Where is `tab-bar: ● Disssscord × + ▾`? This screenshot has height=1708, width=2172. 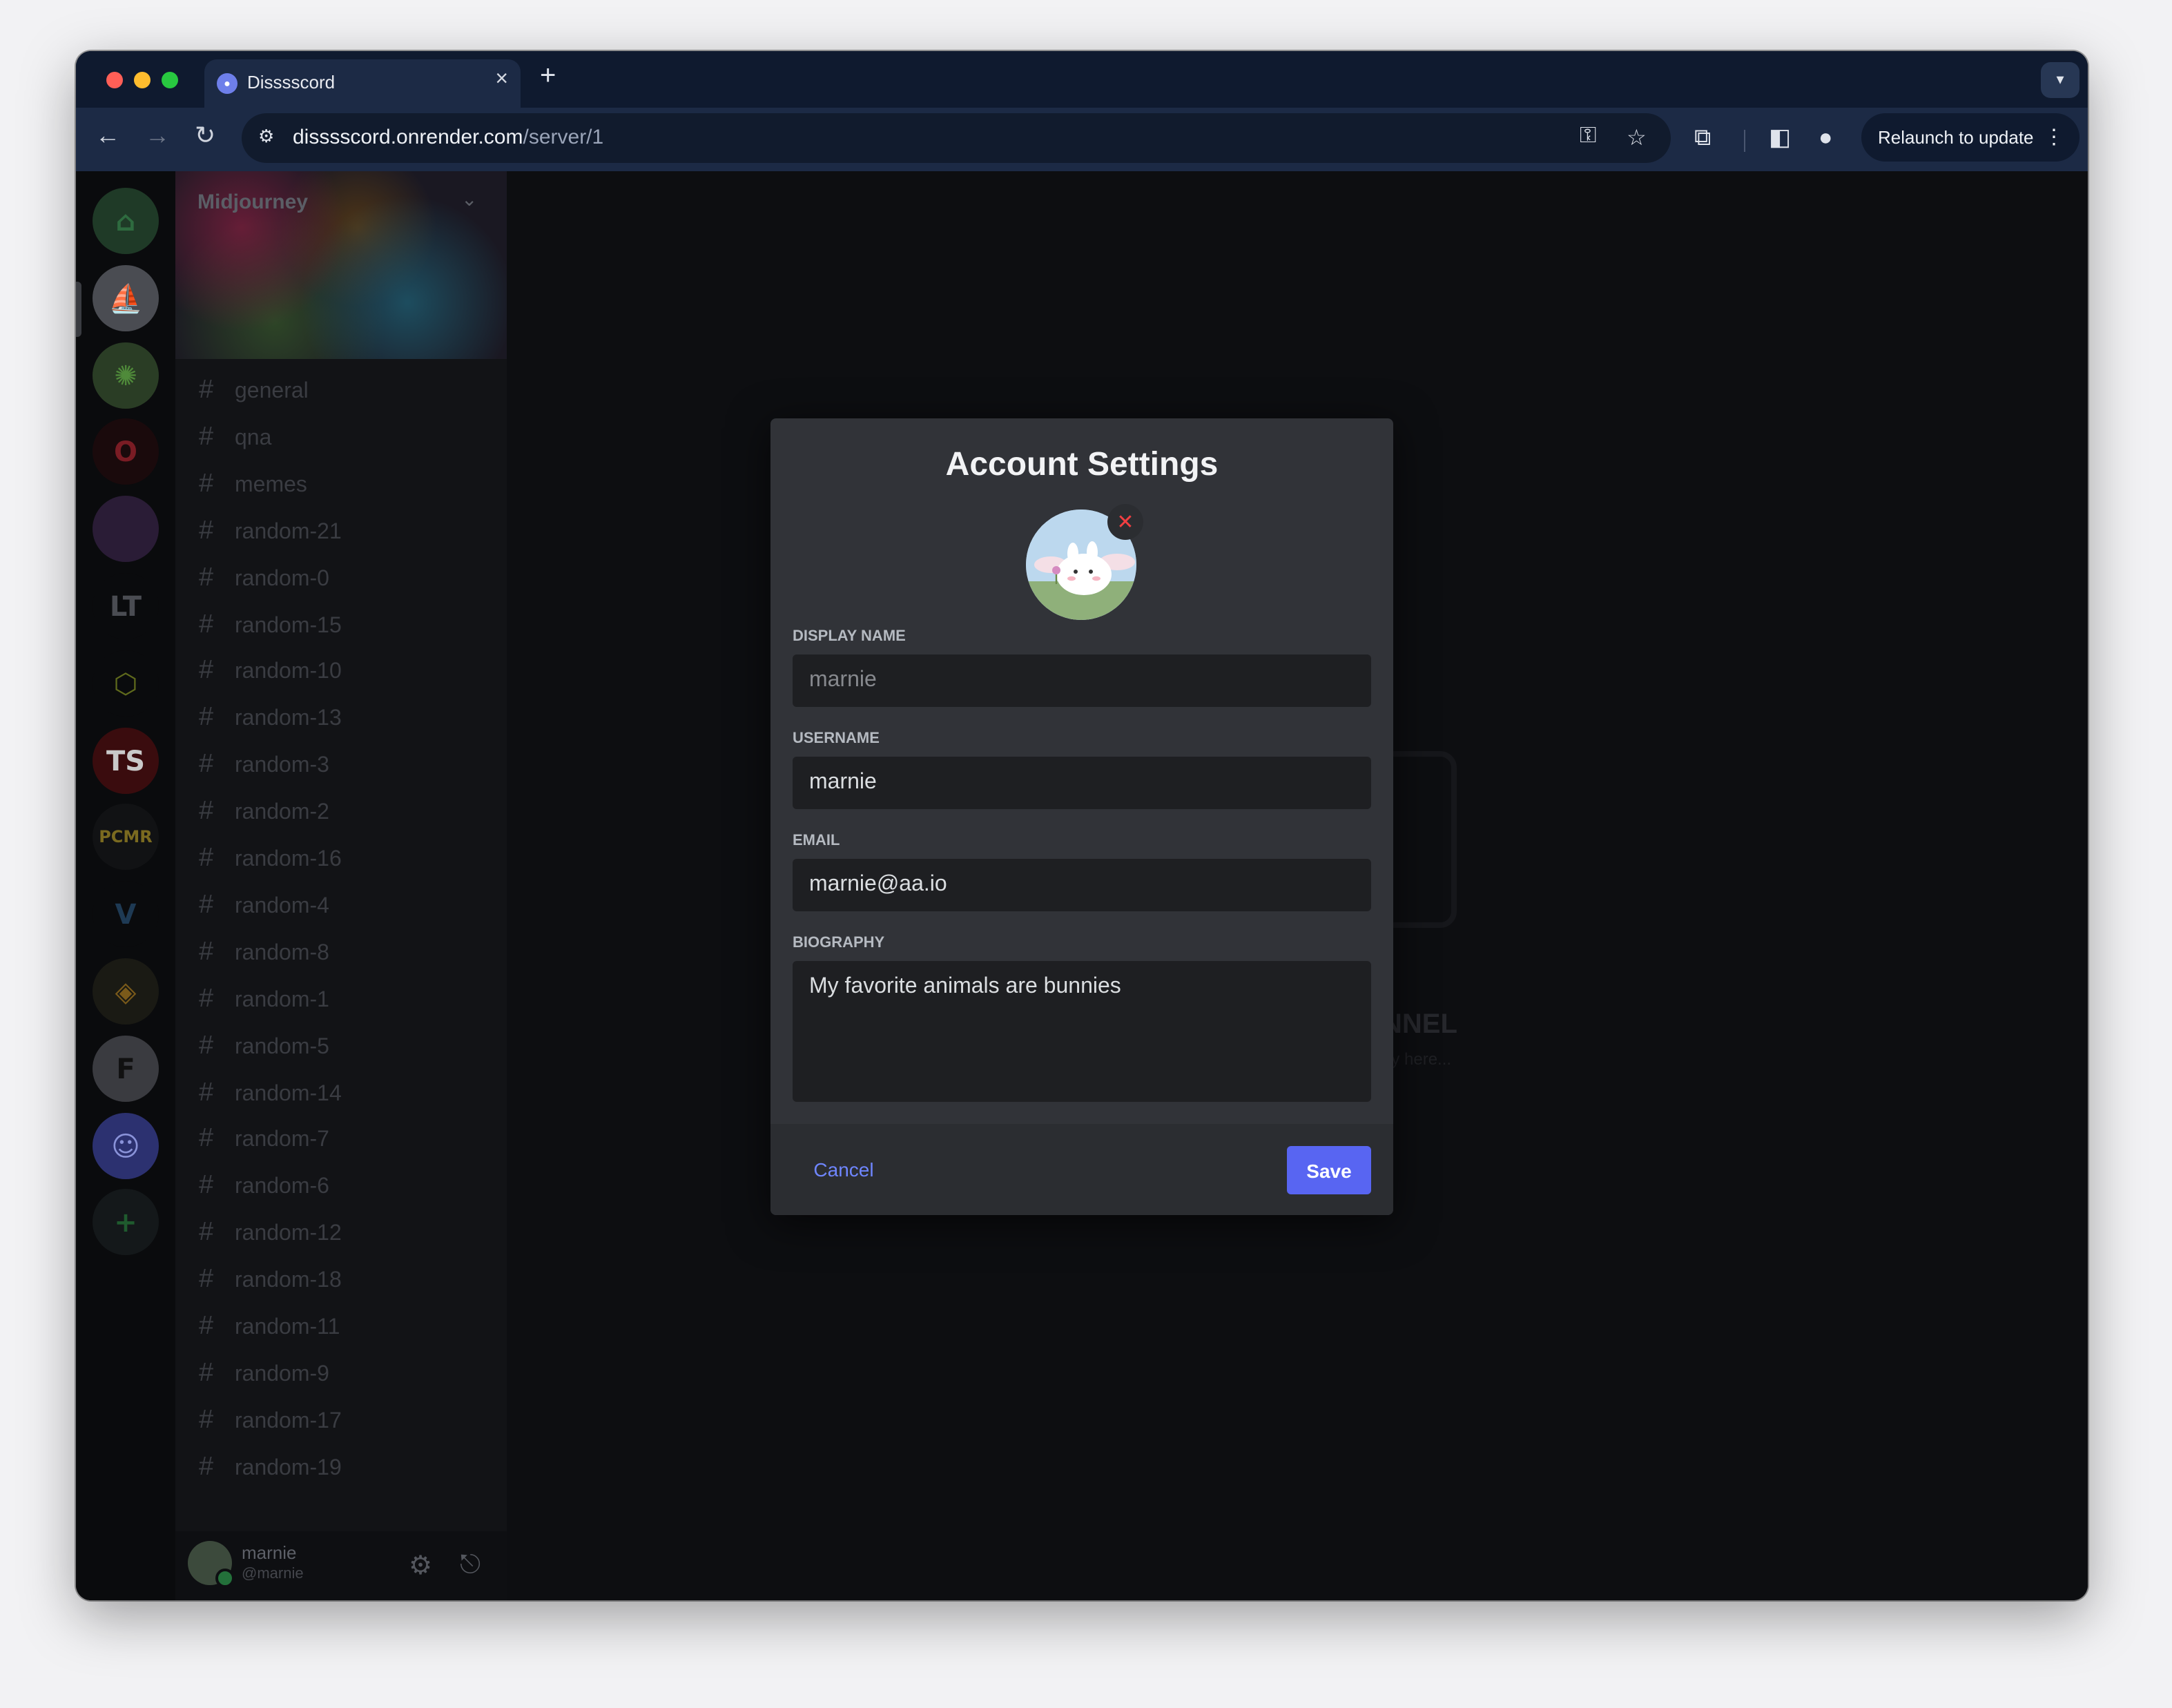 tab-bar: ● Disssscord × + ▾ is located at coordinates (1082, 79).